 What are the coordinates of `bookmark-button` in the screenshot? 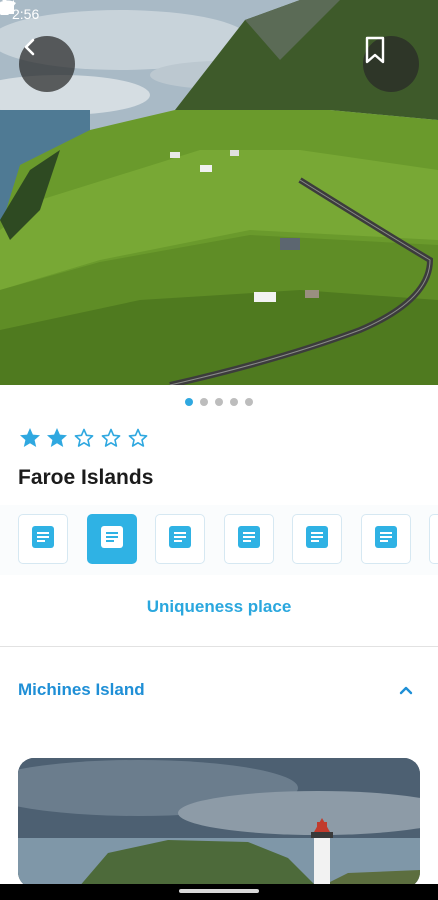 It's located at (391, 64).